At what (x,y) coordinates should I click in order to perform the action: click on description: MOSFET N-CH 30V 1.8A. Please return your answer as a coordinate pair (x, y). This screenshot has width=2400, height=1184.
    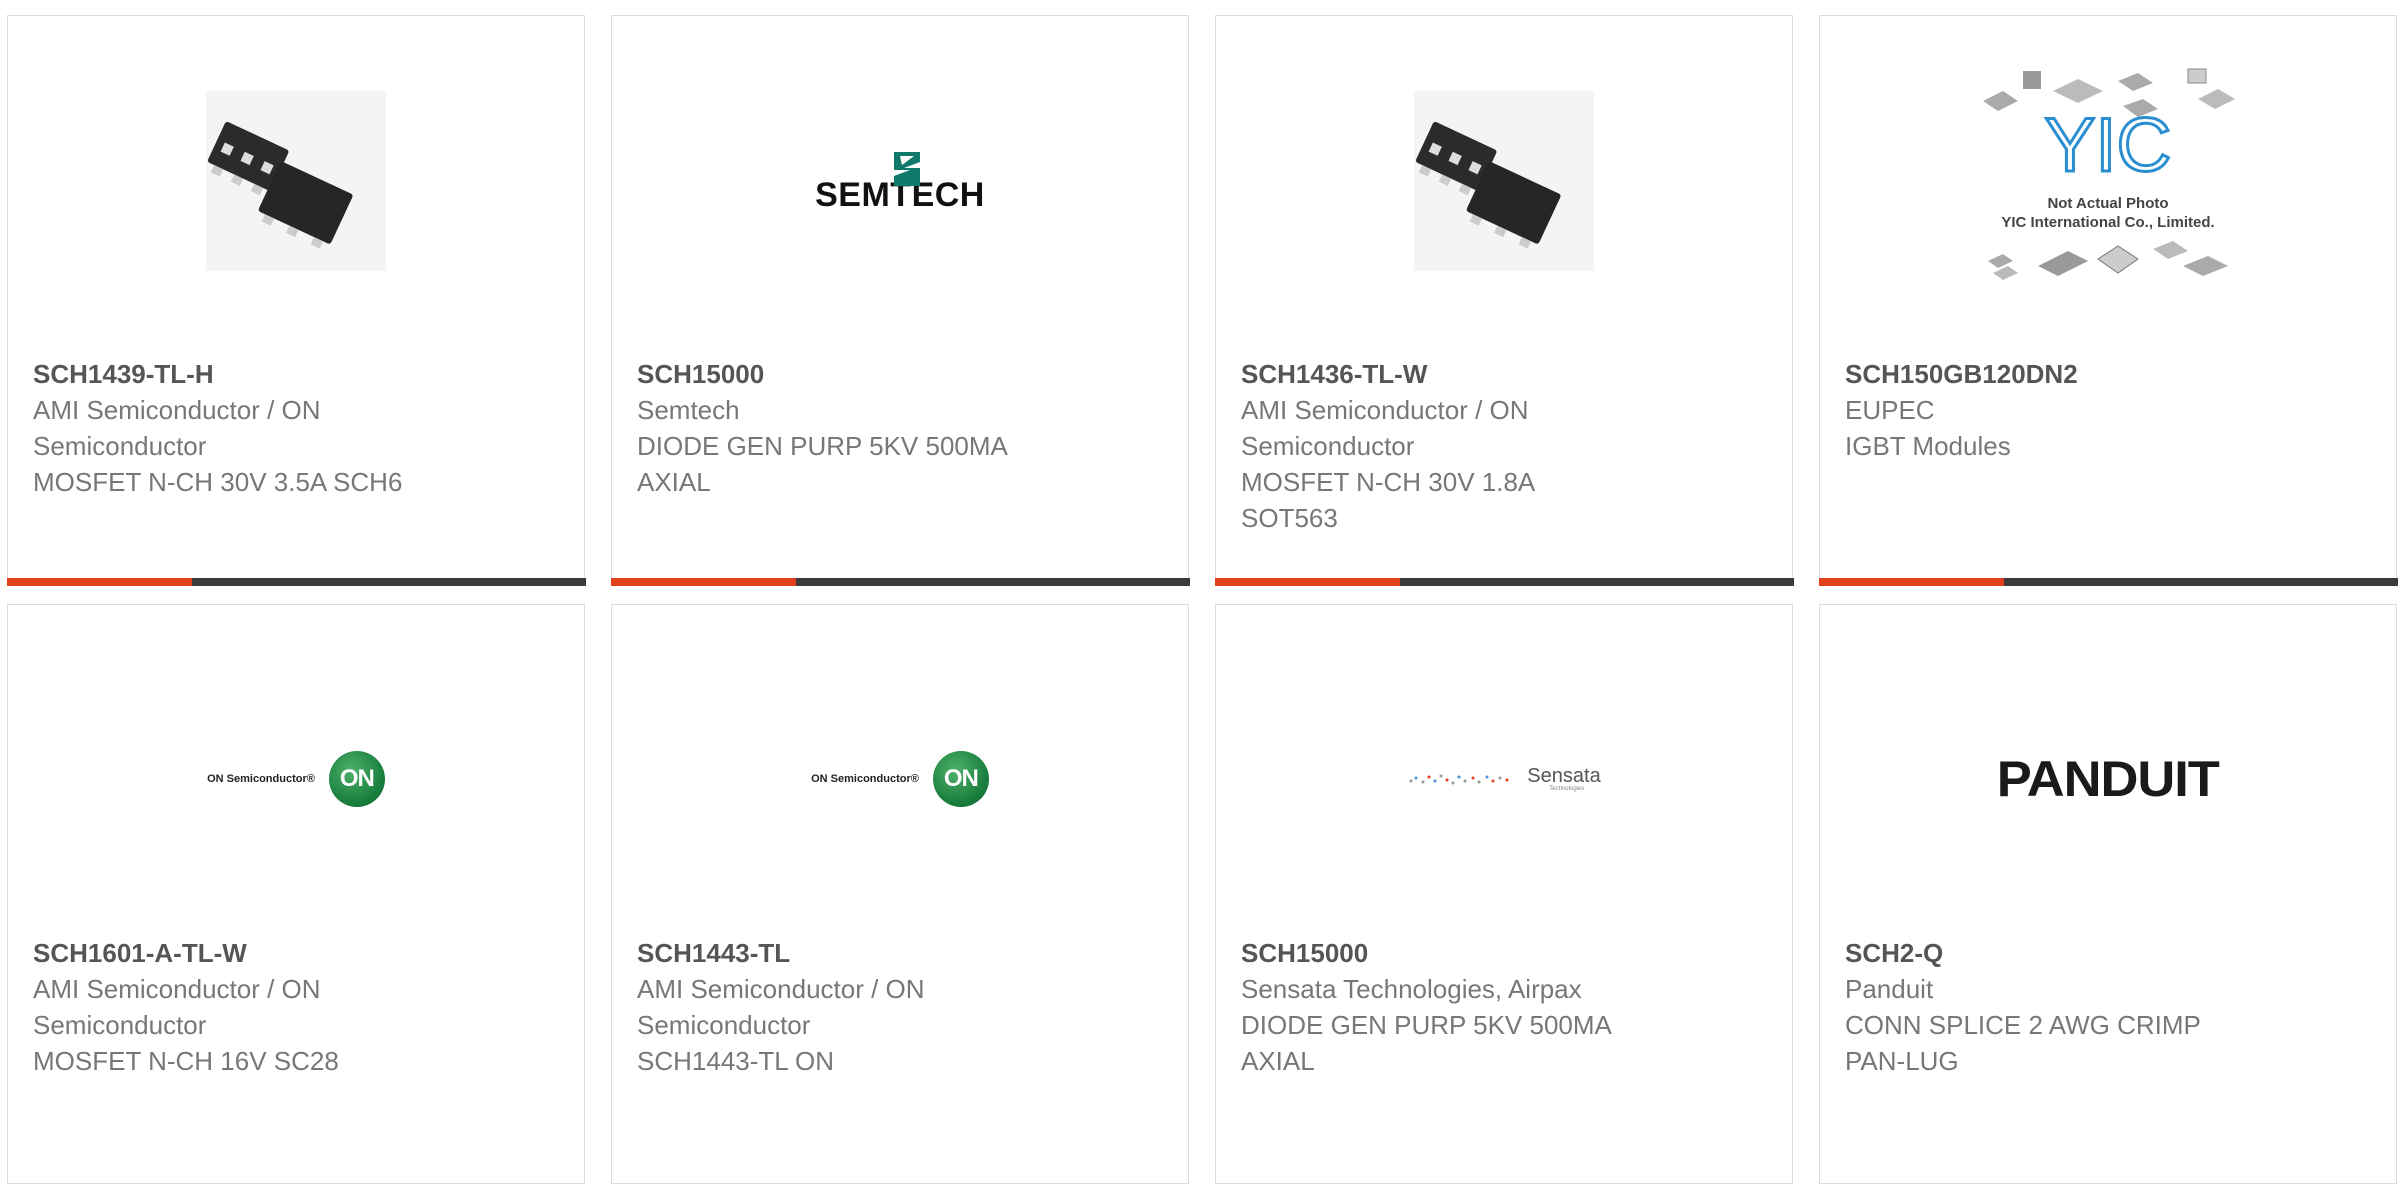
    Looking at the image, I should click on (1388, 482).